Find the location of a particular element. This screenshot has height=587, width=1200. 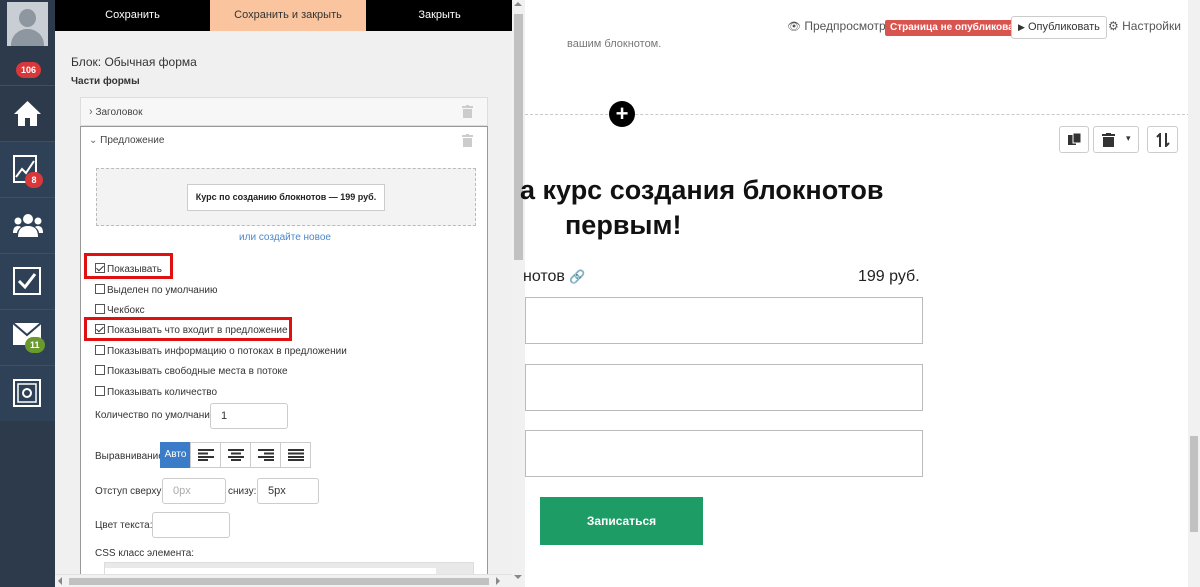

notifications-badge: 106 is located at coordinates (29, 70).